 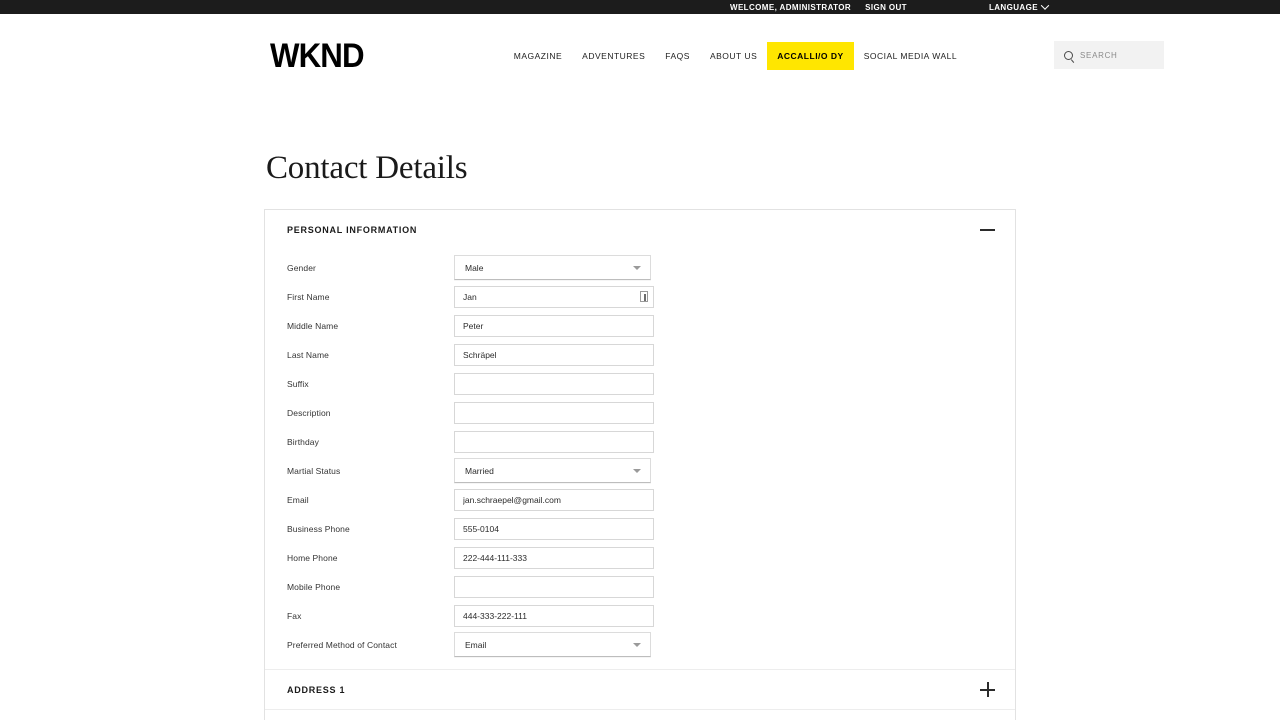 I want to click on input-fax, so click(x=554, y=615).